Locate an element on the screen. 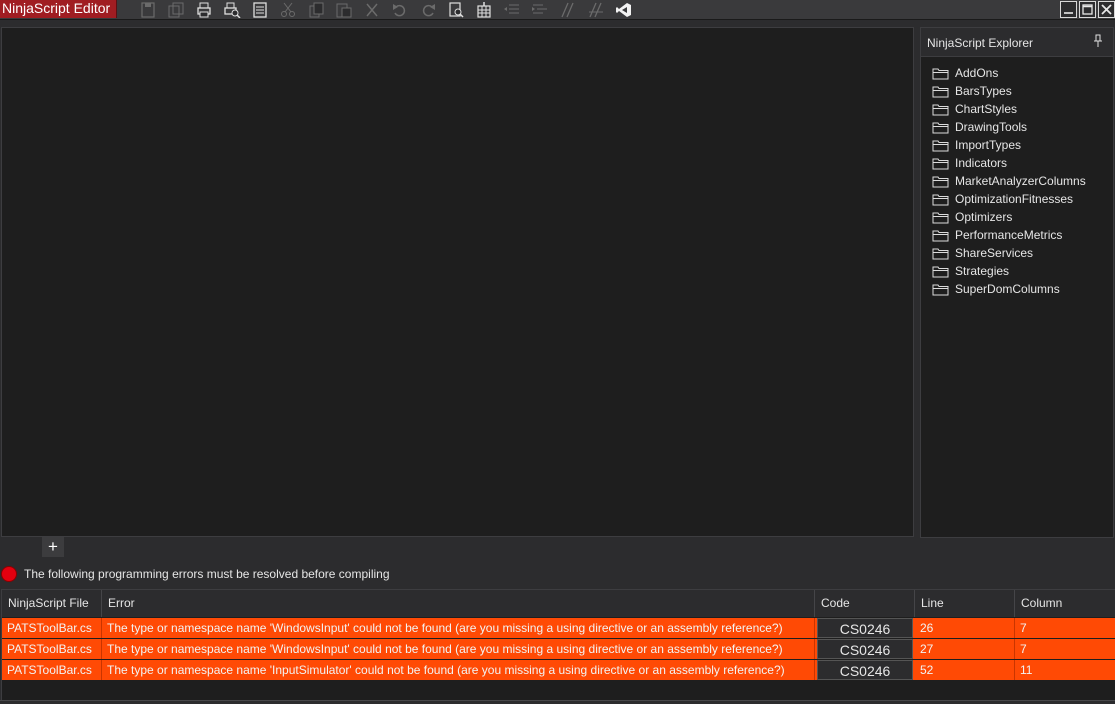  folder-label: DrawingTools is located at coordinates (991, 127).